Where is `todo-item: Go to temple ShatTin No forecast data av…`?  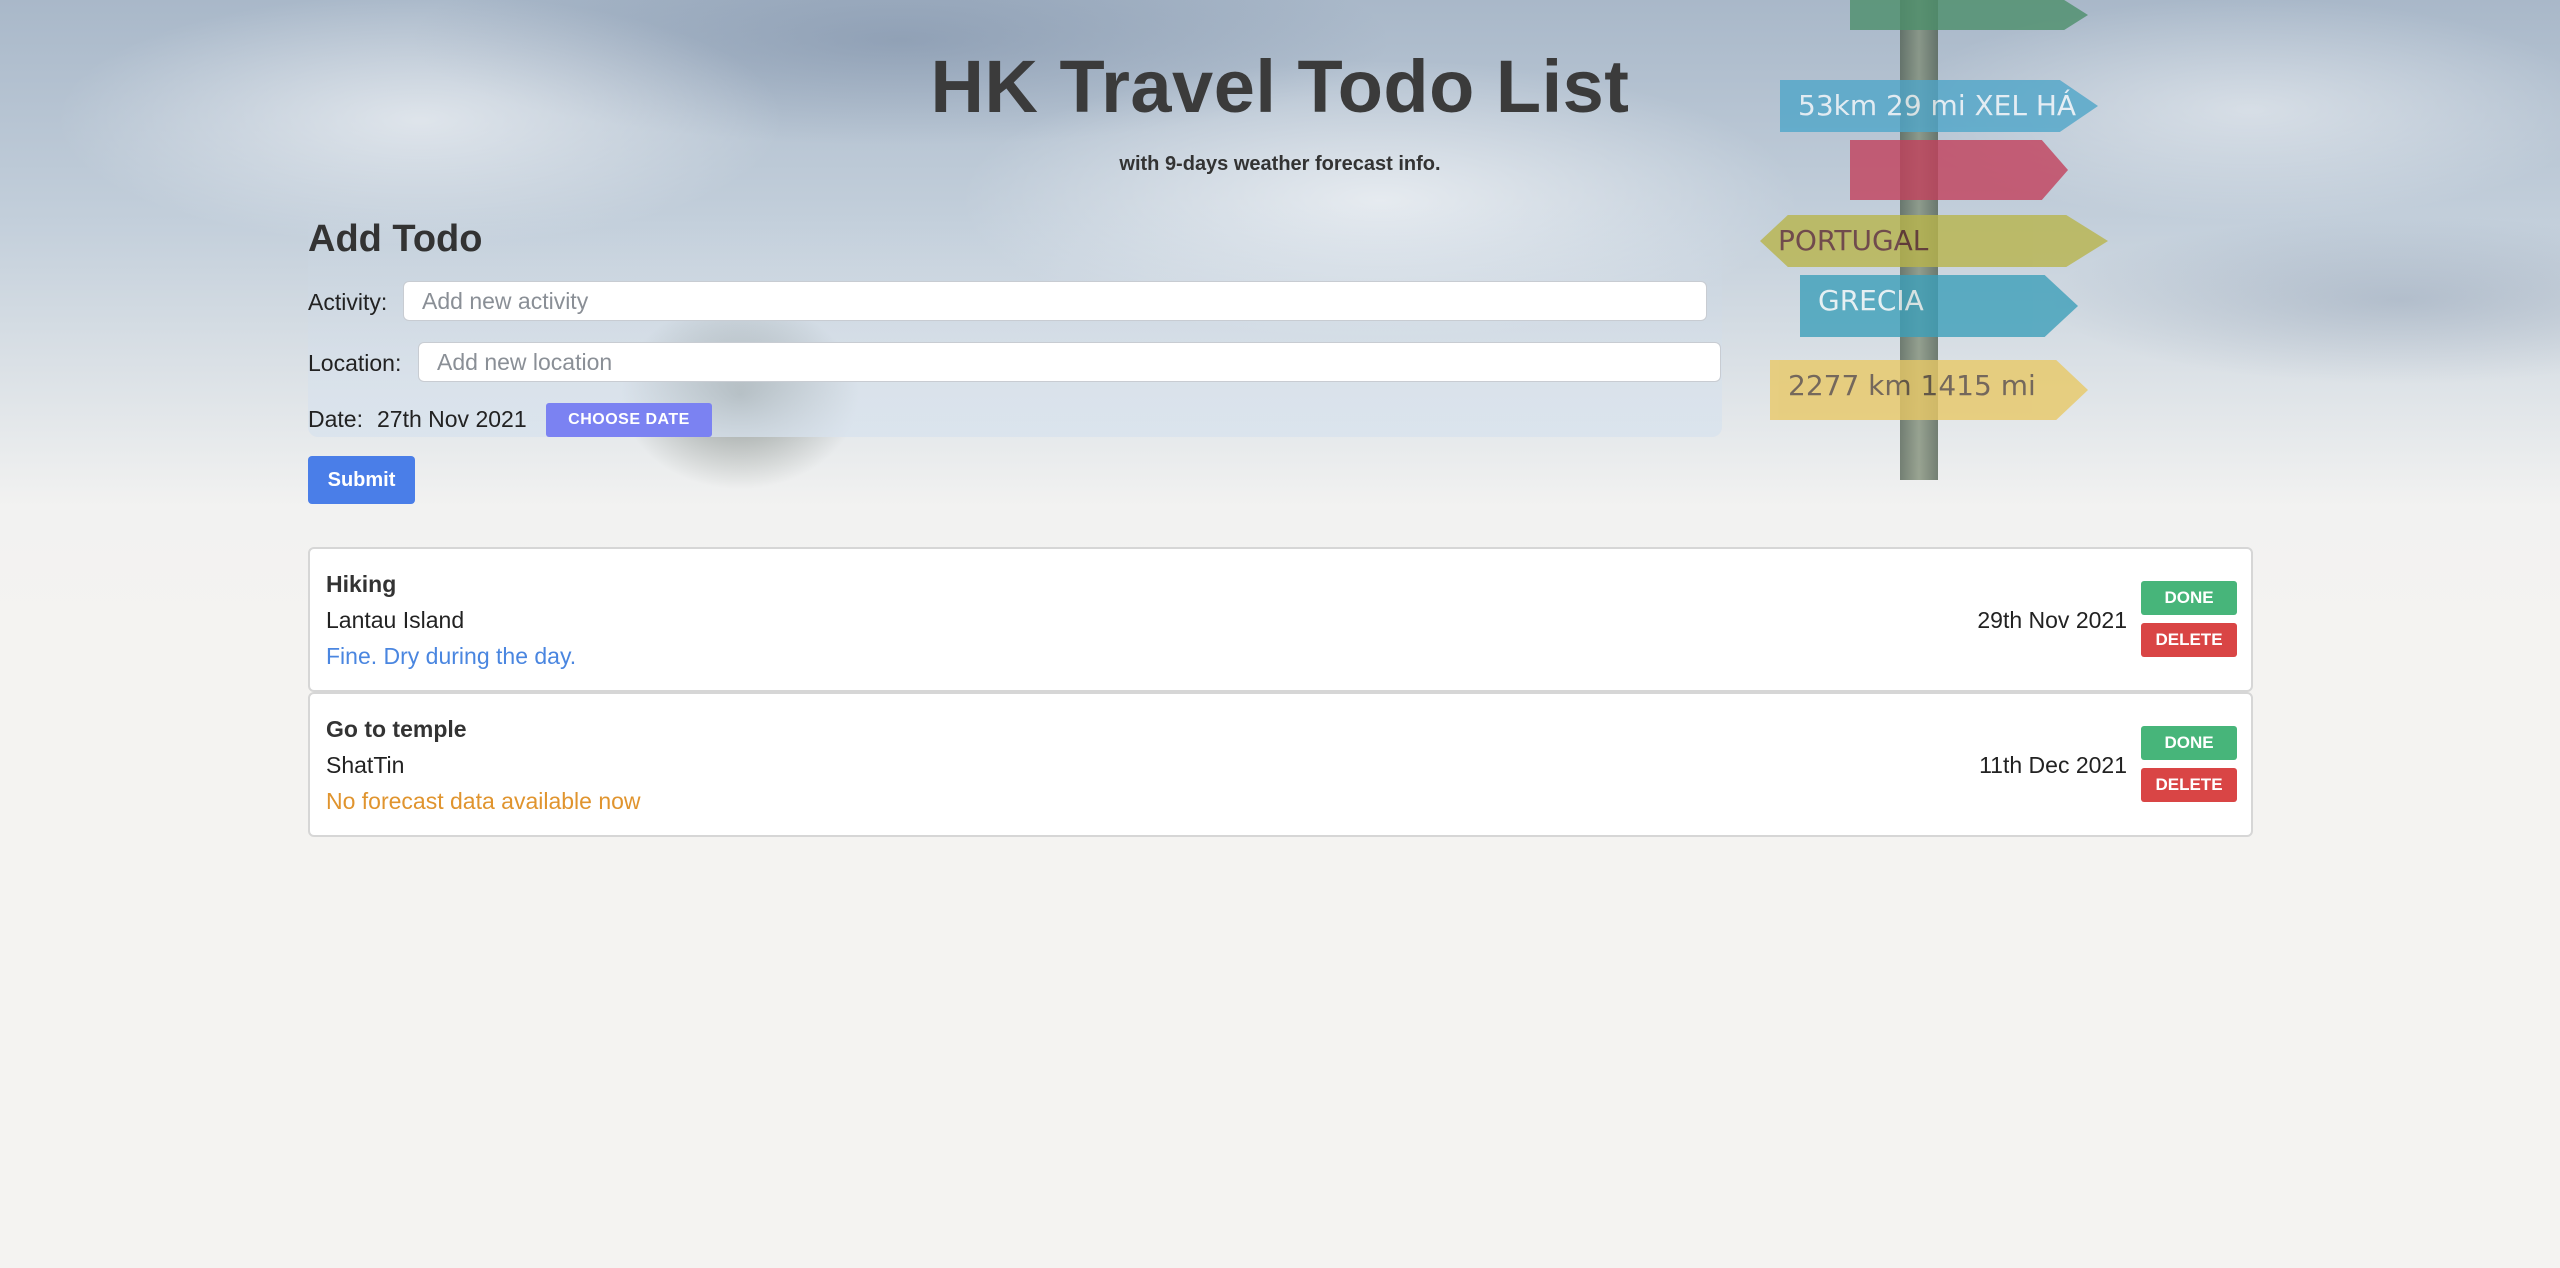
todo-item: Go to temple ShatTin No forecast data av… is located at coordinates (1280, 764).